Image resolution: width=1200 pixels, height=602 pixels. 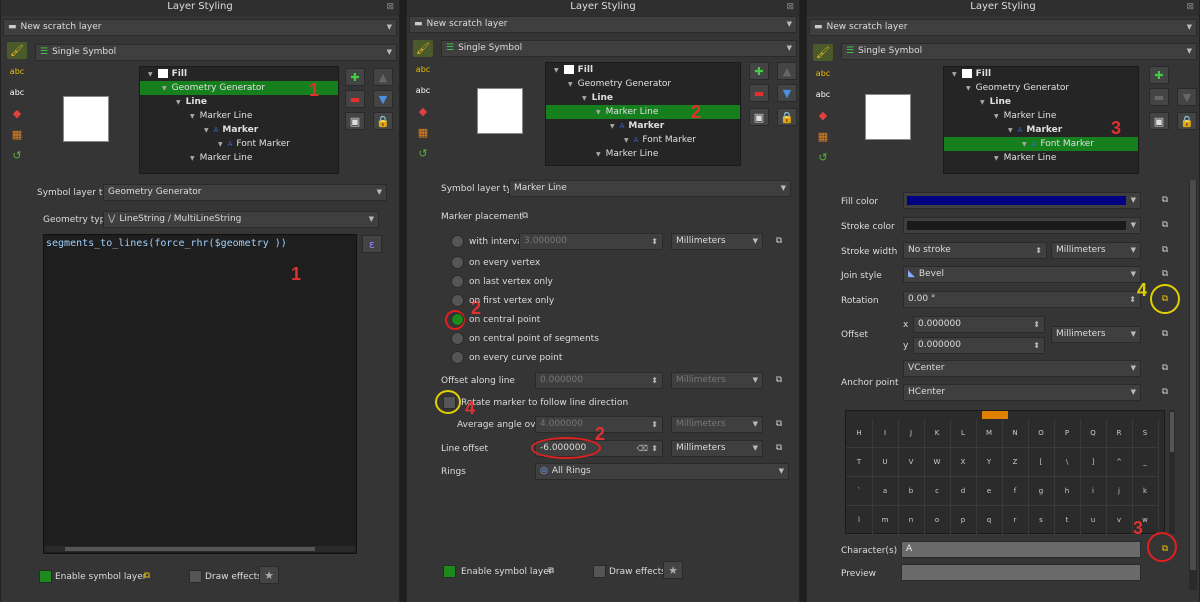 What do you see at coordinates (1096, 334) in the screenshot?
I see `offset-unit-combo: Millimeters ▼` at bounding box center [1096, 334].